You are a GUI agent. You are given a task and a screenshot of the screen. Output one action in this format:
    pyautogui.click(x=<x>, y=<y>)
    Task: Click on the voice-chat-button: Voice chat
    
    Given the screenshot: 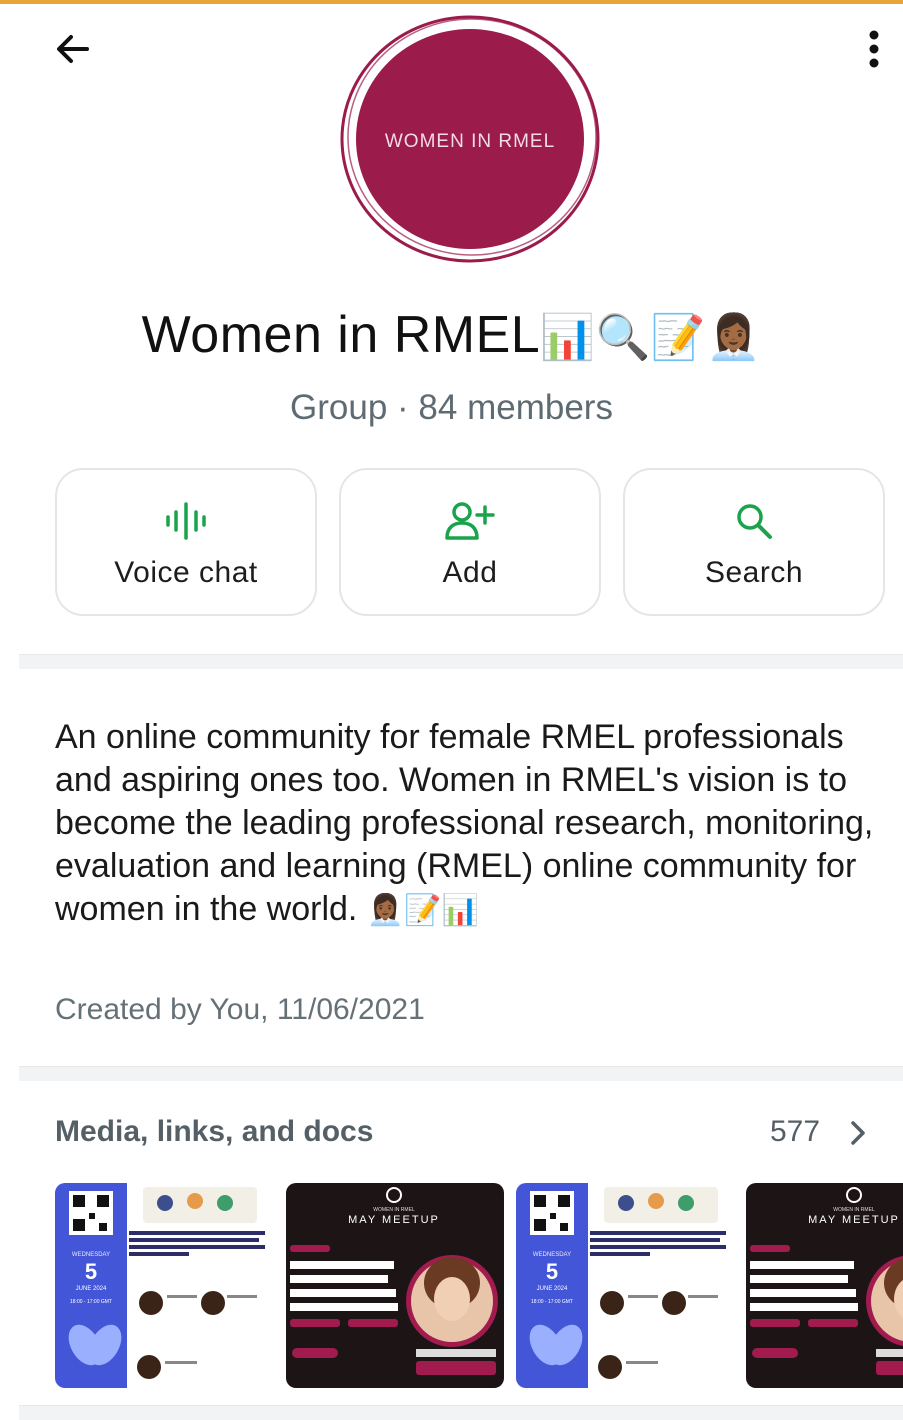 What is the action you would take?
    pyautogui.click(x=186, y=542)
    